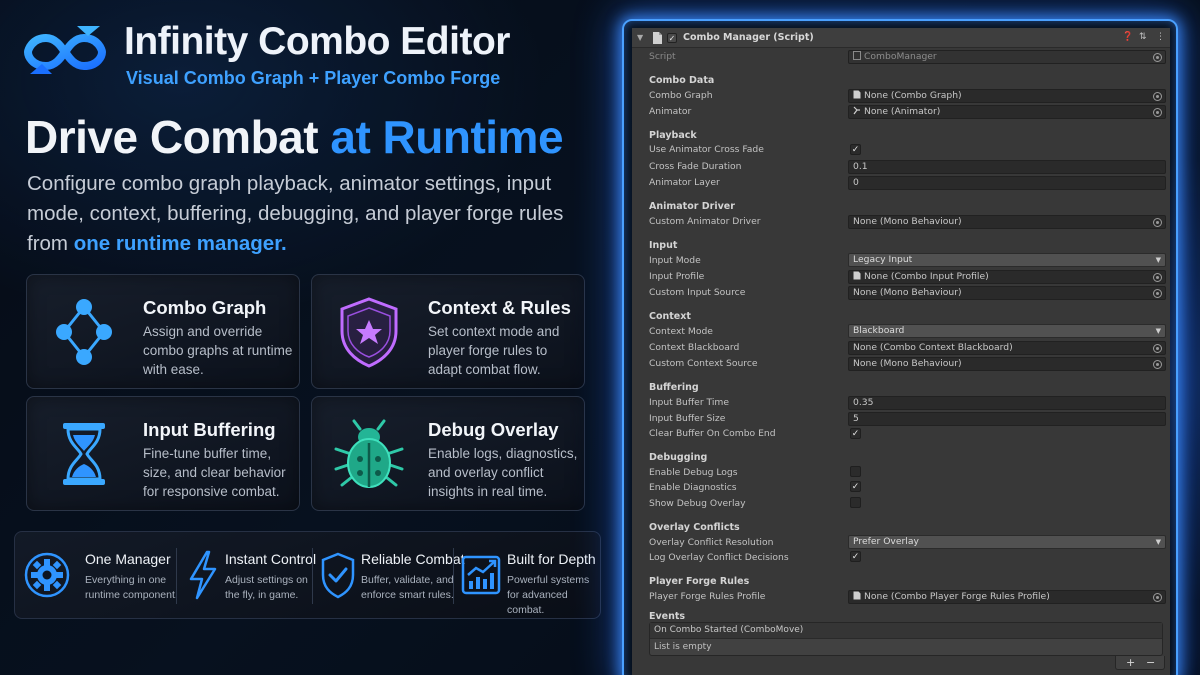 This screenshot has height=675, width=1200. What do you see at coordinates (1150, 662) in the screenshot?
I see `remove-event-button: −` at bounding box center [1150, 662].